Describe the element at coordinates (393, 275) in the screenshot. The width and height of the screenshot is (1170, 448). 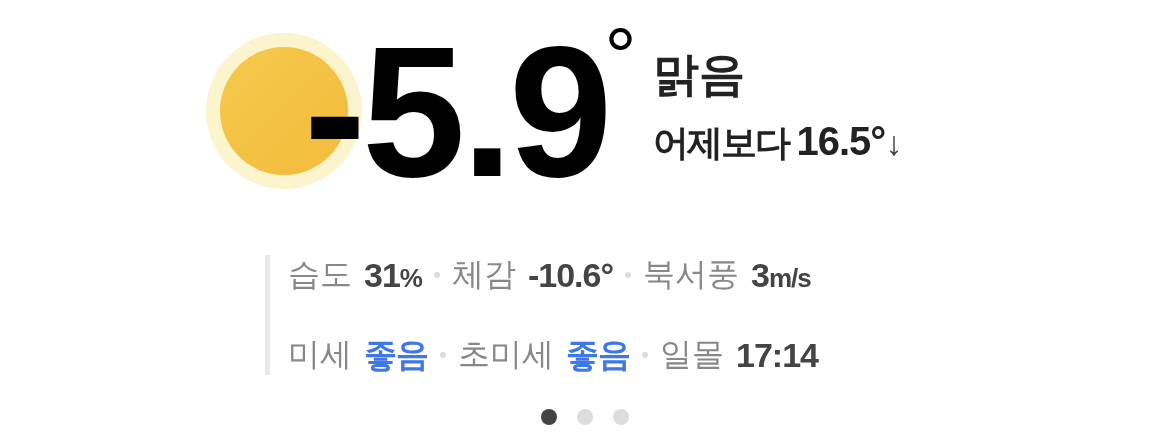
I see `detail-value: 31%` at that location.